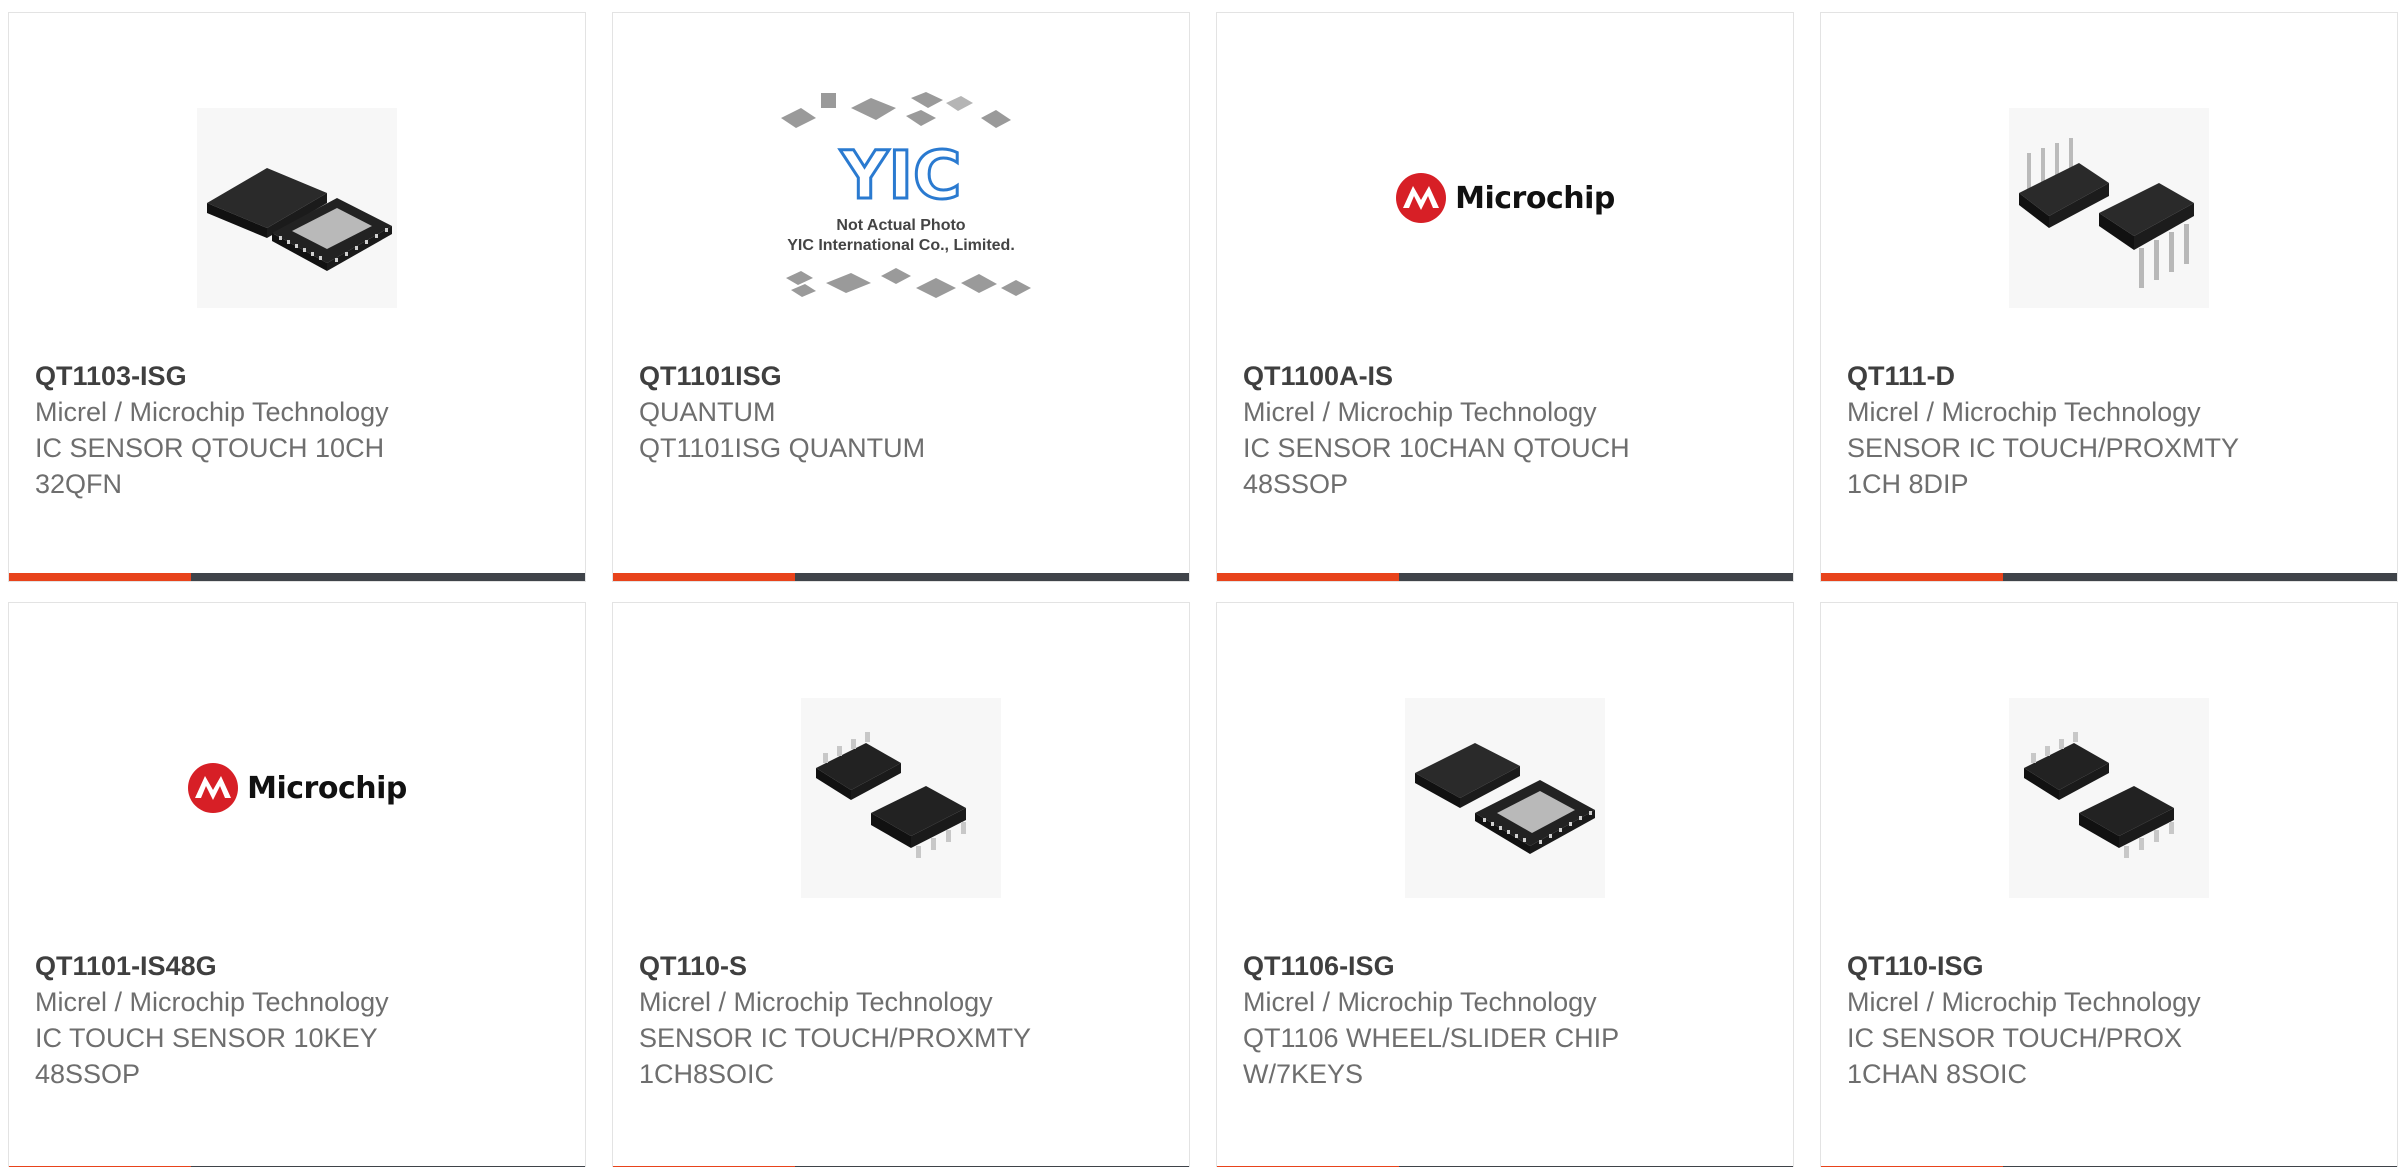 Image resolution: width=2400 pixels, height=1167 pixels. What do you see at coordinates (1508, 376) in the screenshot?
I see `part-number: QT1100A-IS` at bounding box center [1508, 376].